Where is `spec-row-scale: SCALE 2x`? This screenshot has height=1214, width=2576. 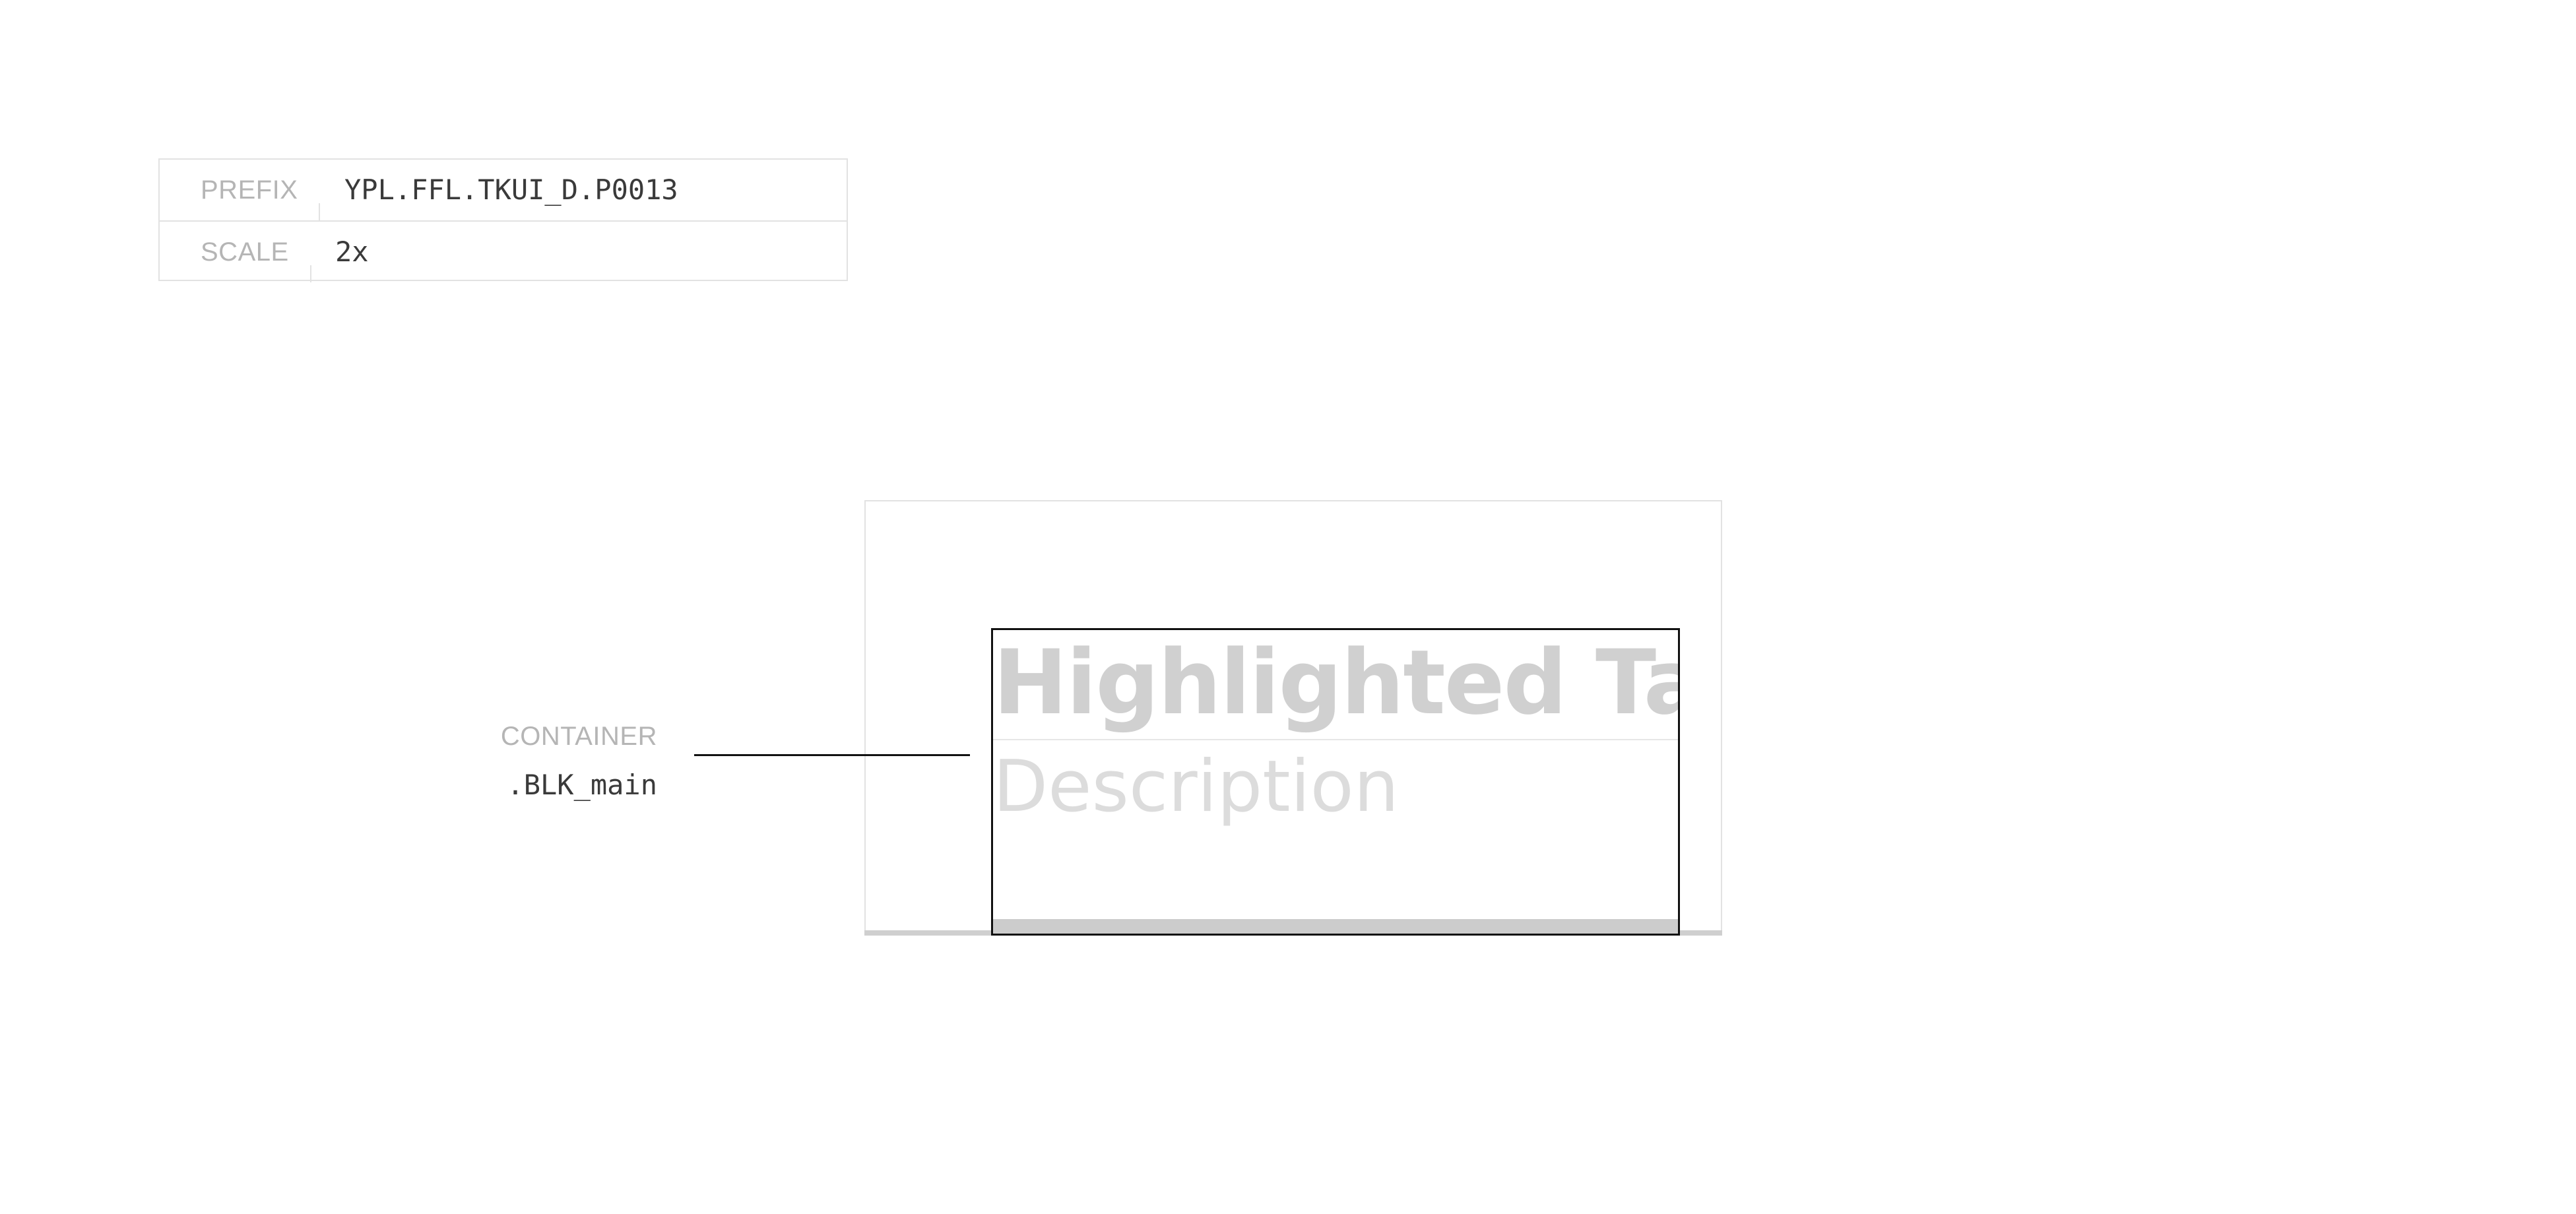 spec-row-scale: SCALE 2x is located at coordinates (503, 251).